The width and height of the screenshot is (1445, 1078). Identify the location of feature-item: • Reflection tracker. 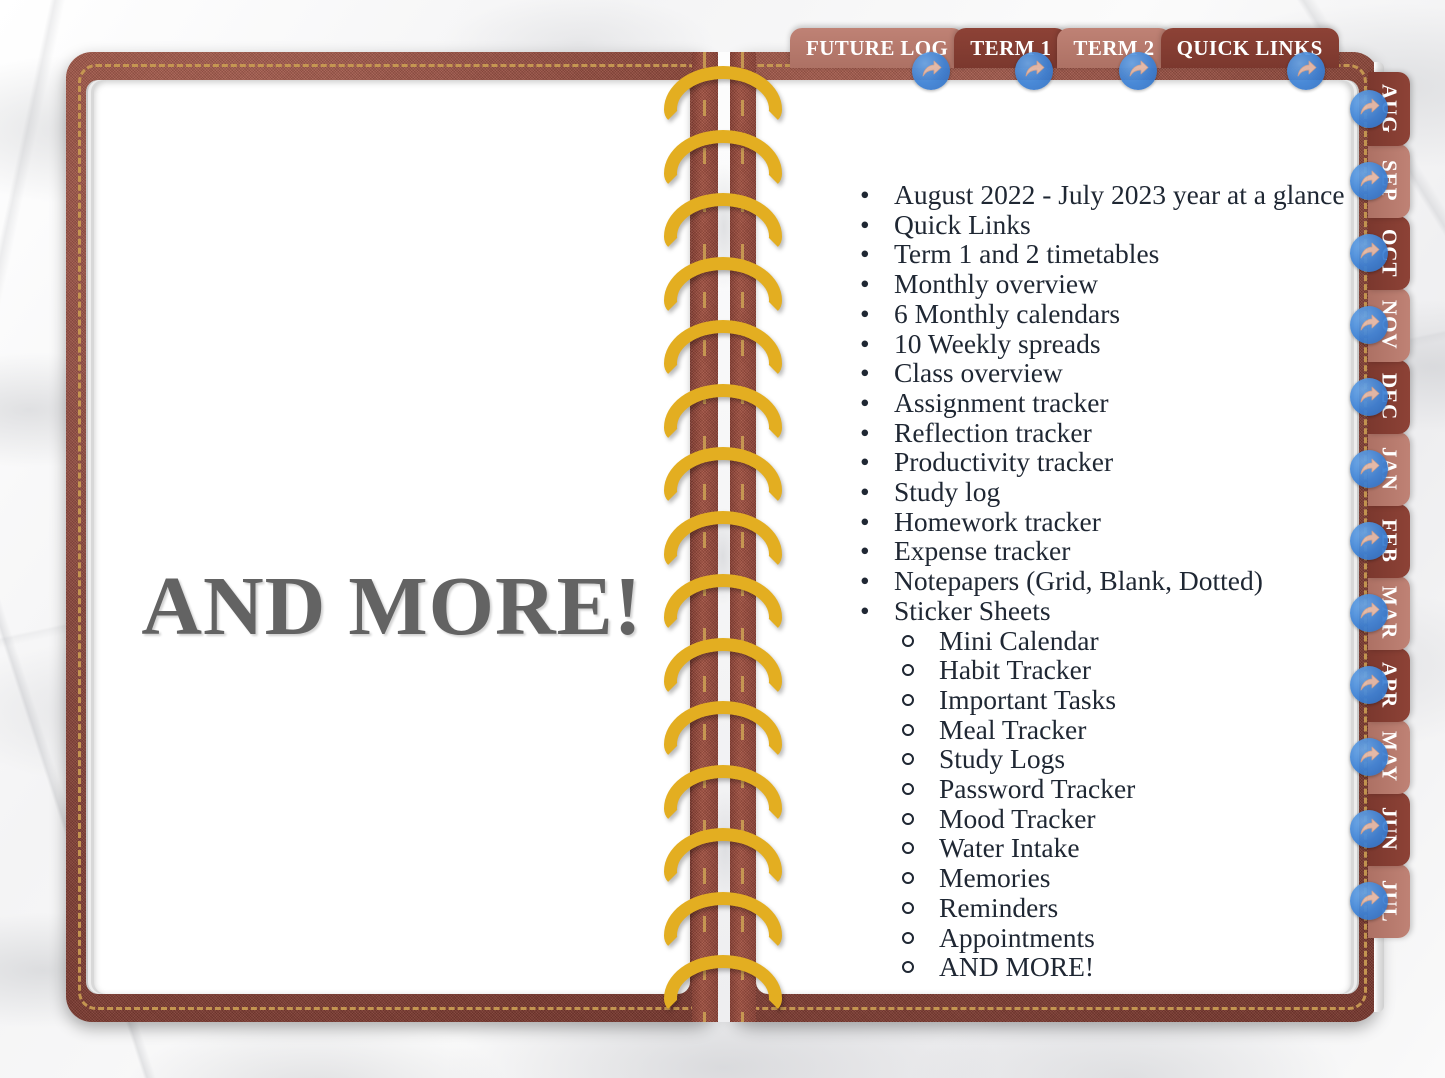
(1082, 432).